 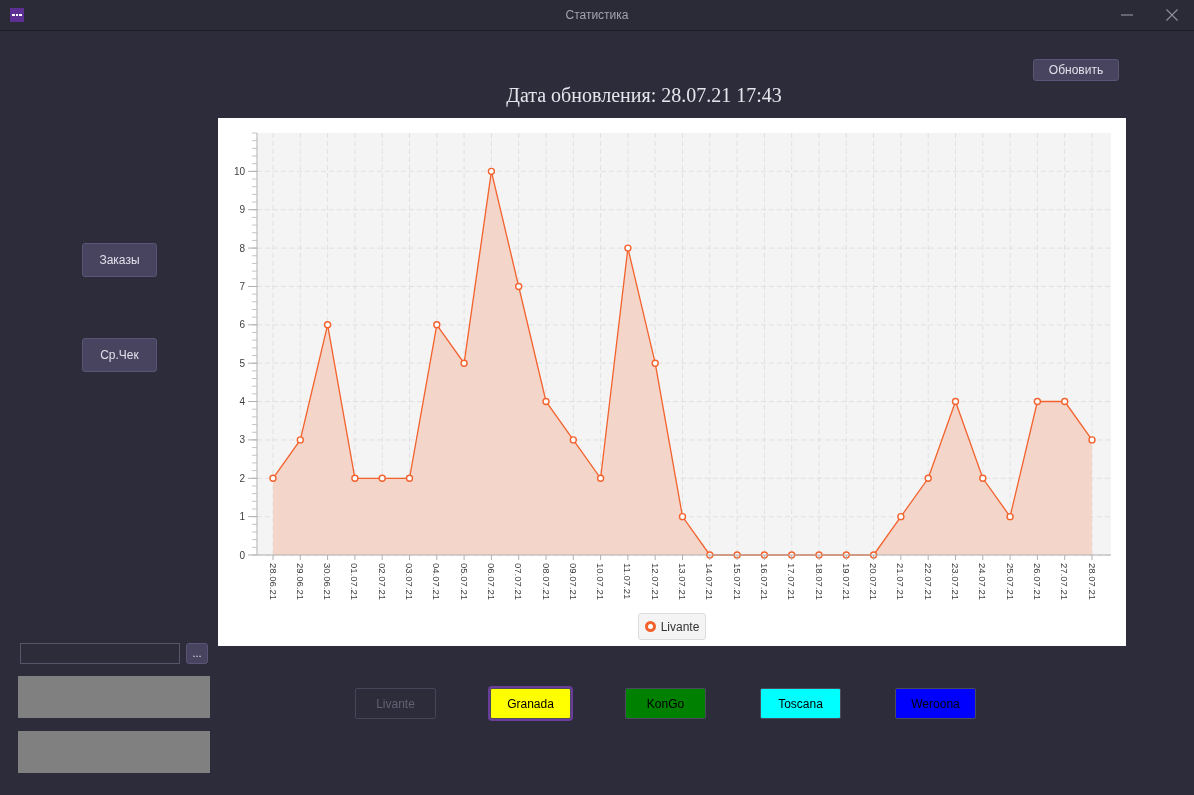 I want to click on axis-label: 7, so click(x=242, y=286).